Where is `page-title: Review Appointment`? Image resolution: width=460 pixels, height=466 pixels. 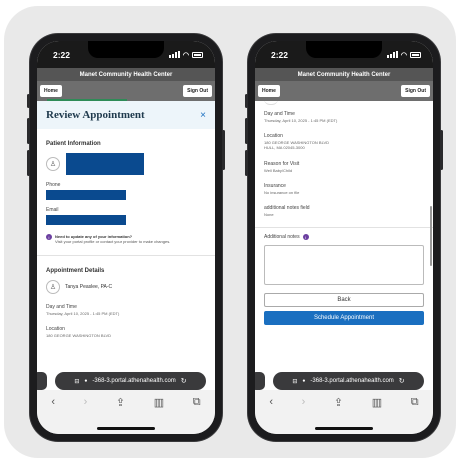 page-title: Review Appointment is located at coordinates (95, 115).